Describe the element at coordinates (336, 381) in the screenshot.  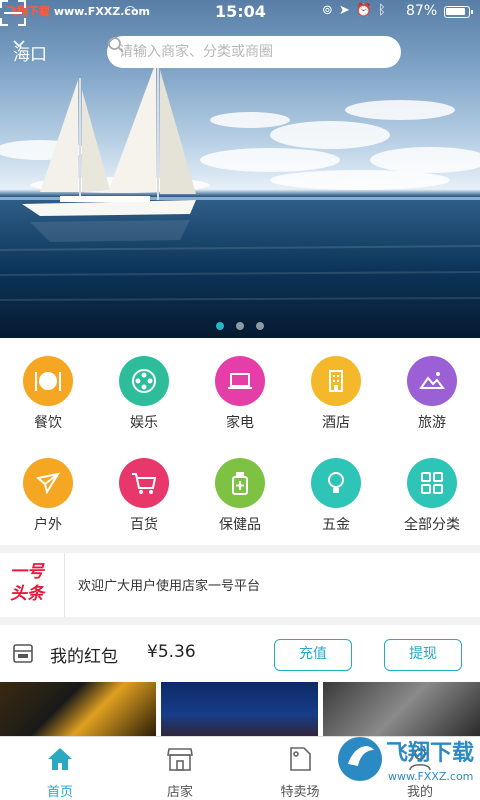
I see `hotel-icon` at that location.